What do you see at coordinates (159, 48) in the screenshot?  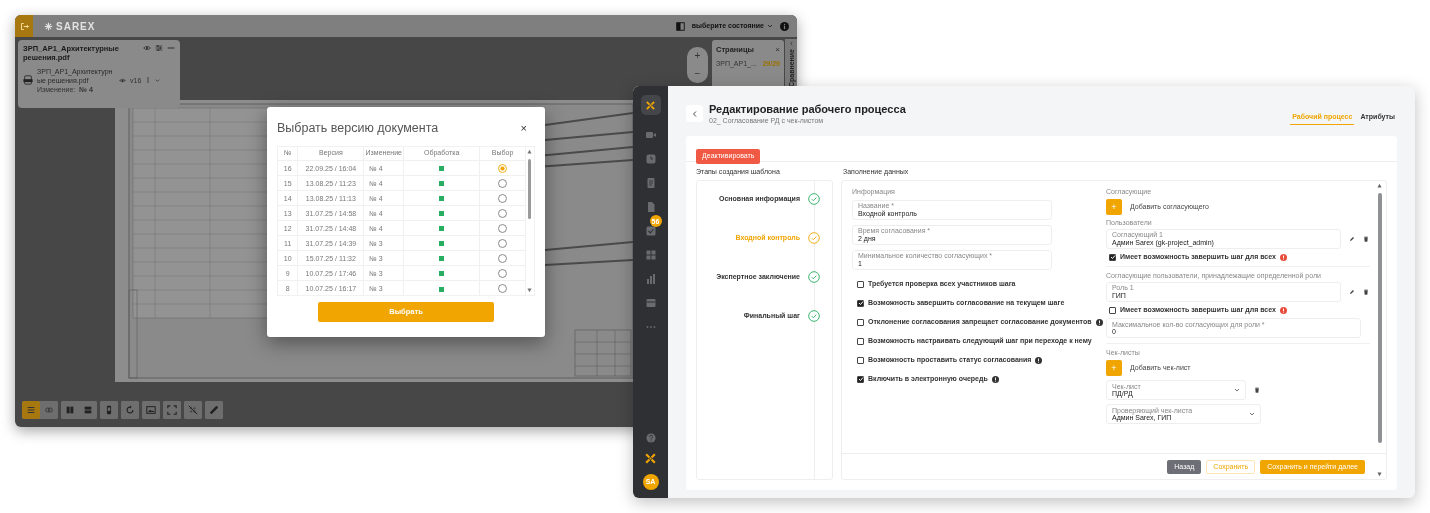 I see `settings-icon` at bounding box center [159, 48].